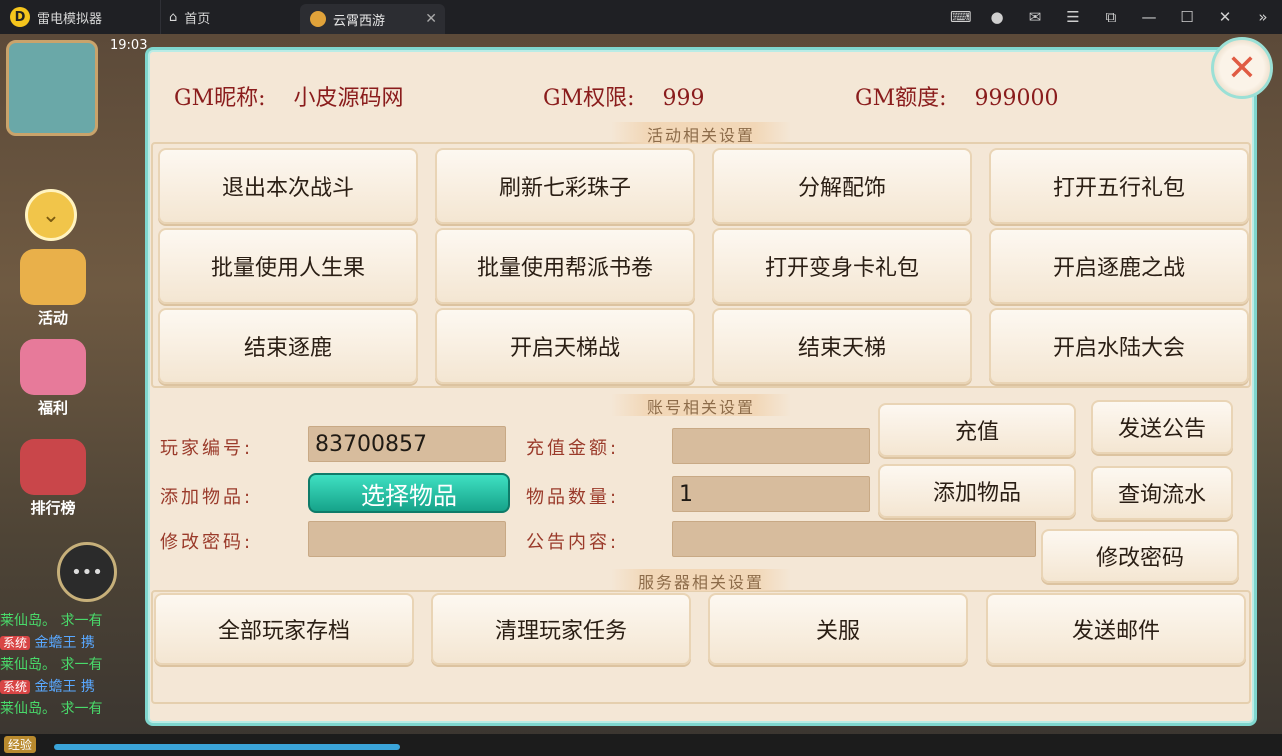 The image size is (1282, 756). Describe the element at coordinates (197, 19) in the screenshot. I see `tab-home-label: 首页` at that location.